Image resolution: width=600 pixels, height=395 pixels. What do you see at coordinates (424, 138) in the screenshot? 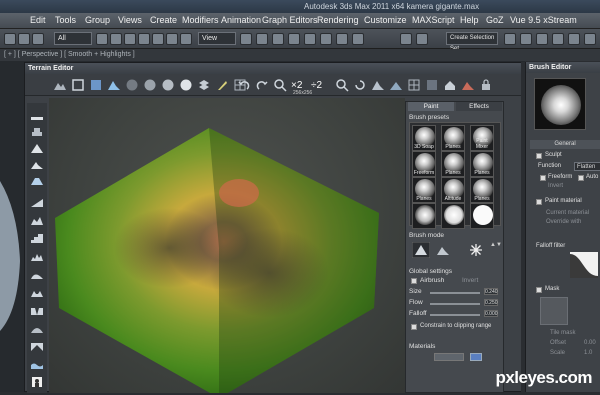
I see `brush-preset: 3D Soap` at bounding box center [424, 138].